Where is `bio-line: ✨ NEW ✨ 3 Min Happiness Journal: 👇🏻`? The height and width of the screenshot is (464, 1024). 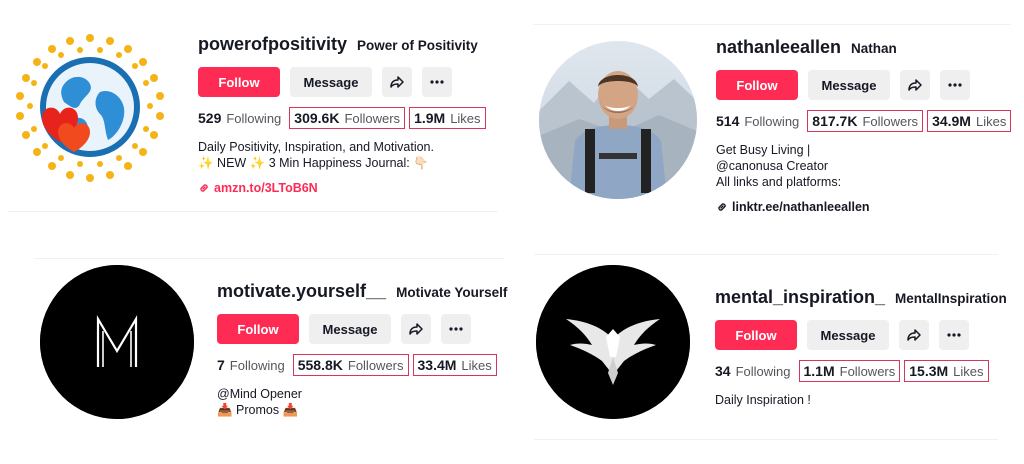
bio-line: ✨ NEW ✨ 3 Min Happiness Journal: 👇🏻 is located at coordinates (313, 163).